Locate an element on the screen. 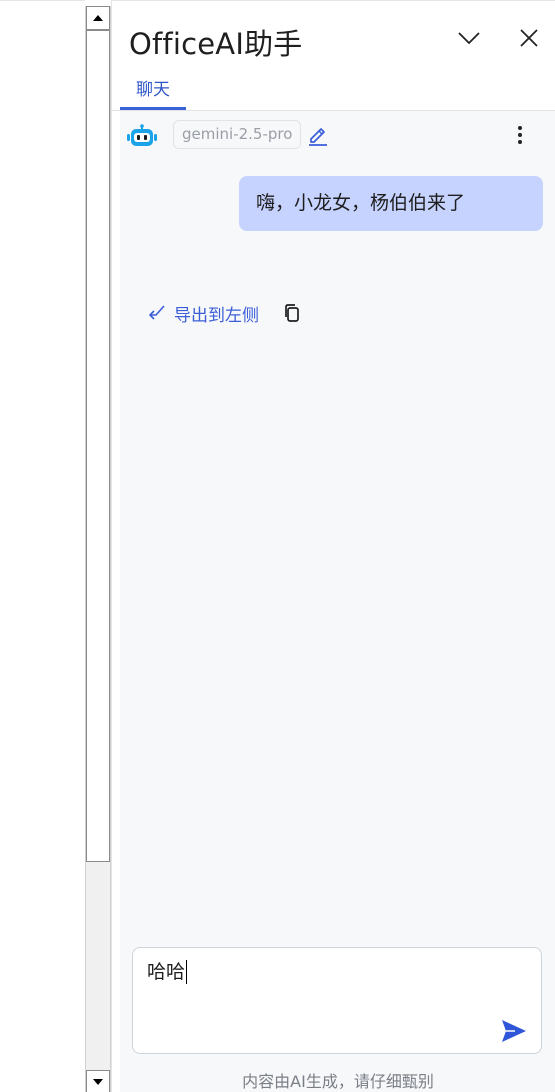 The width and height of the screenshot is (555, 1092). chevron-down-icon is located at coordinates (469, 38).